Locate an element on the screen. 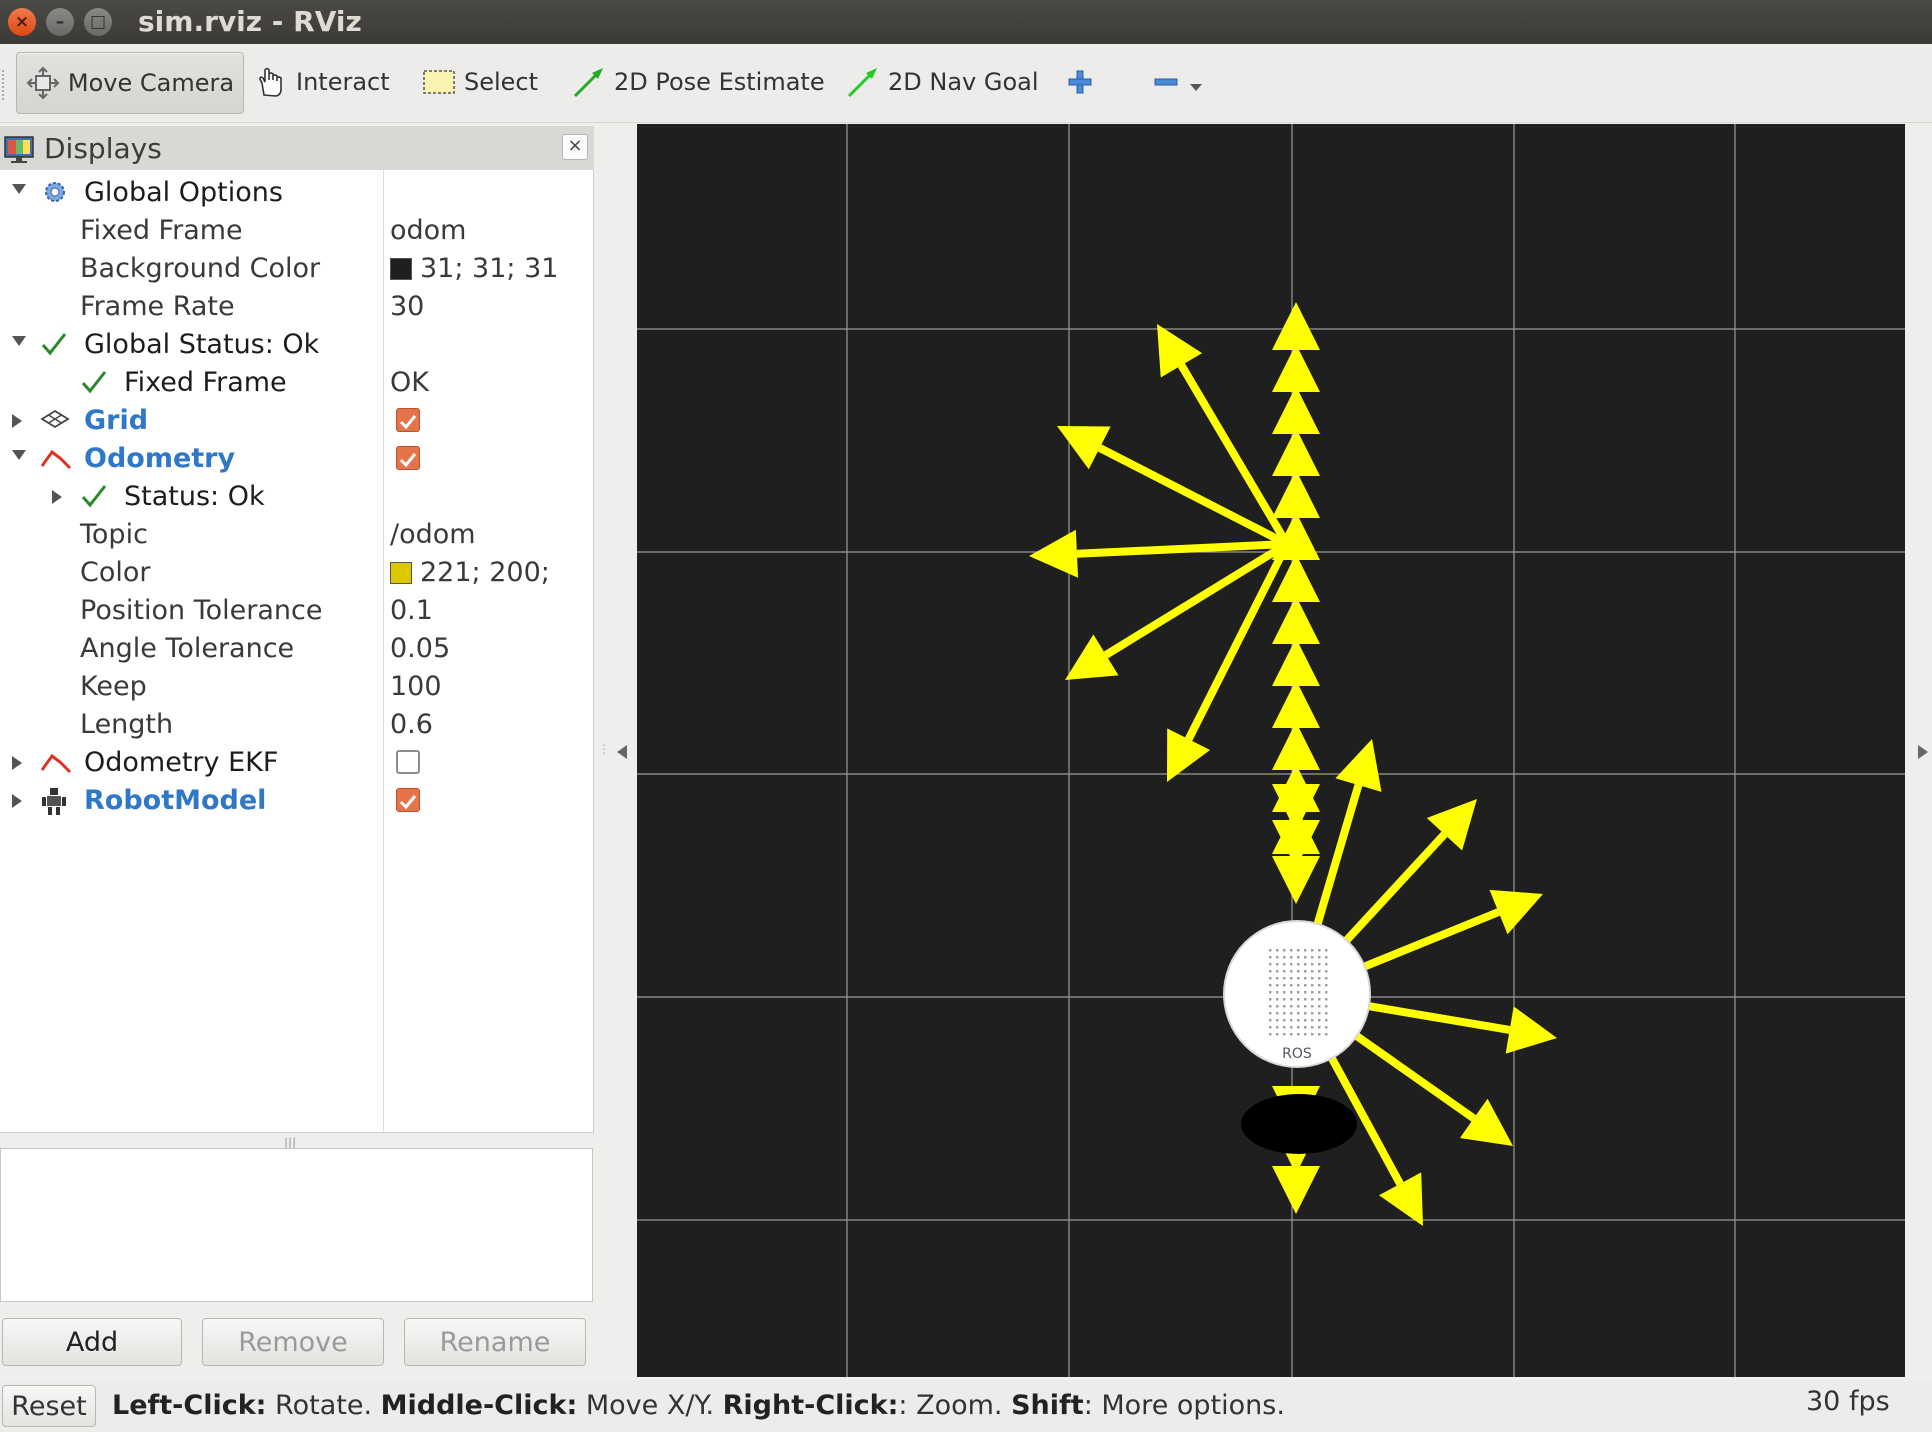  odometry-ekf-label: Odometry EKF is located at coordinates (181, 762).